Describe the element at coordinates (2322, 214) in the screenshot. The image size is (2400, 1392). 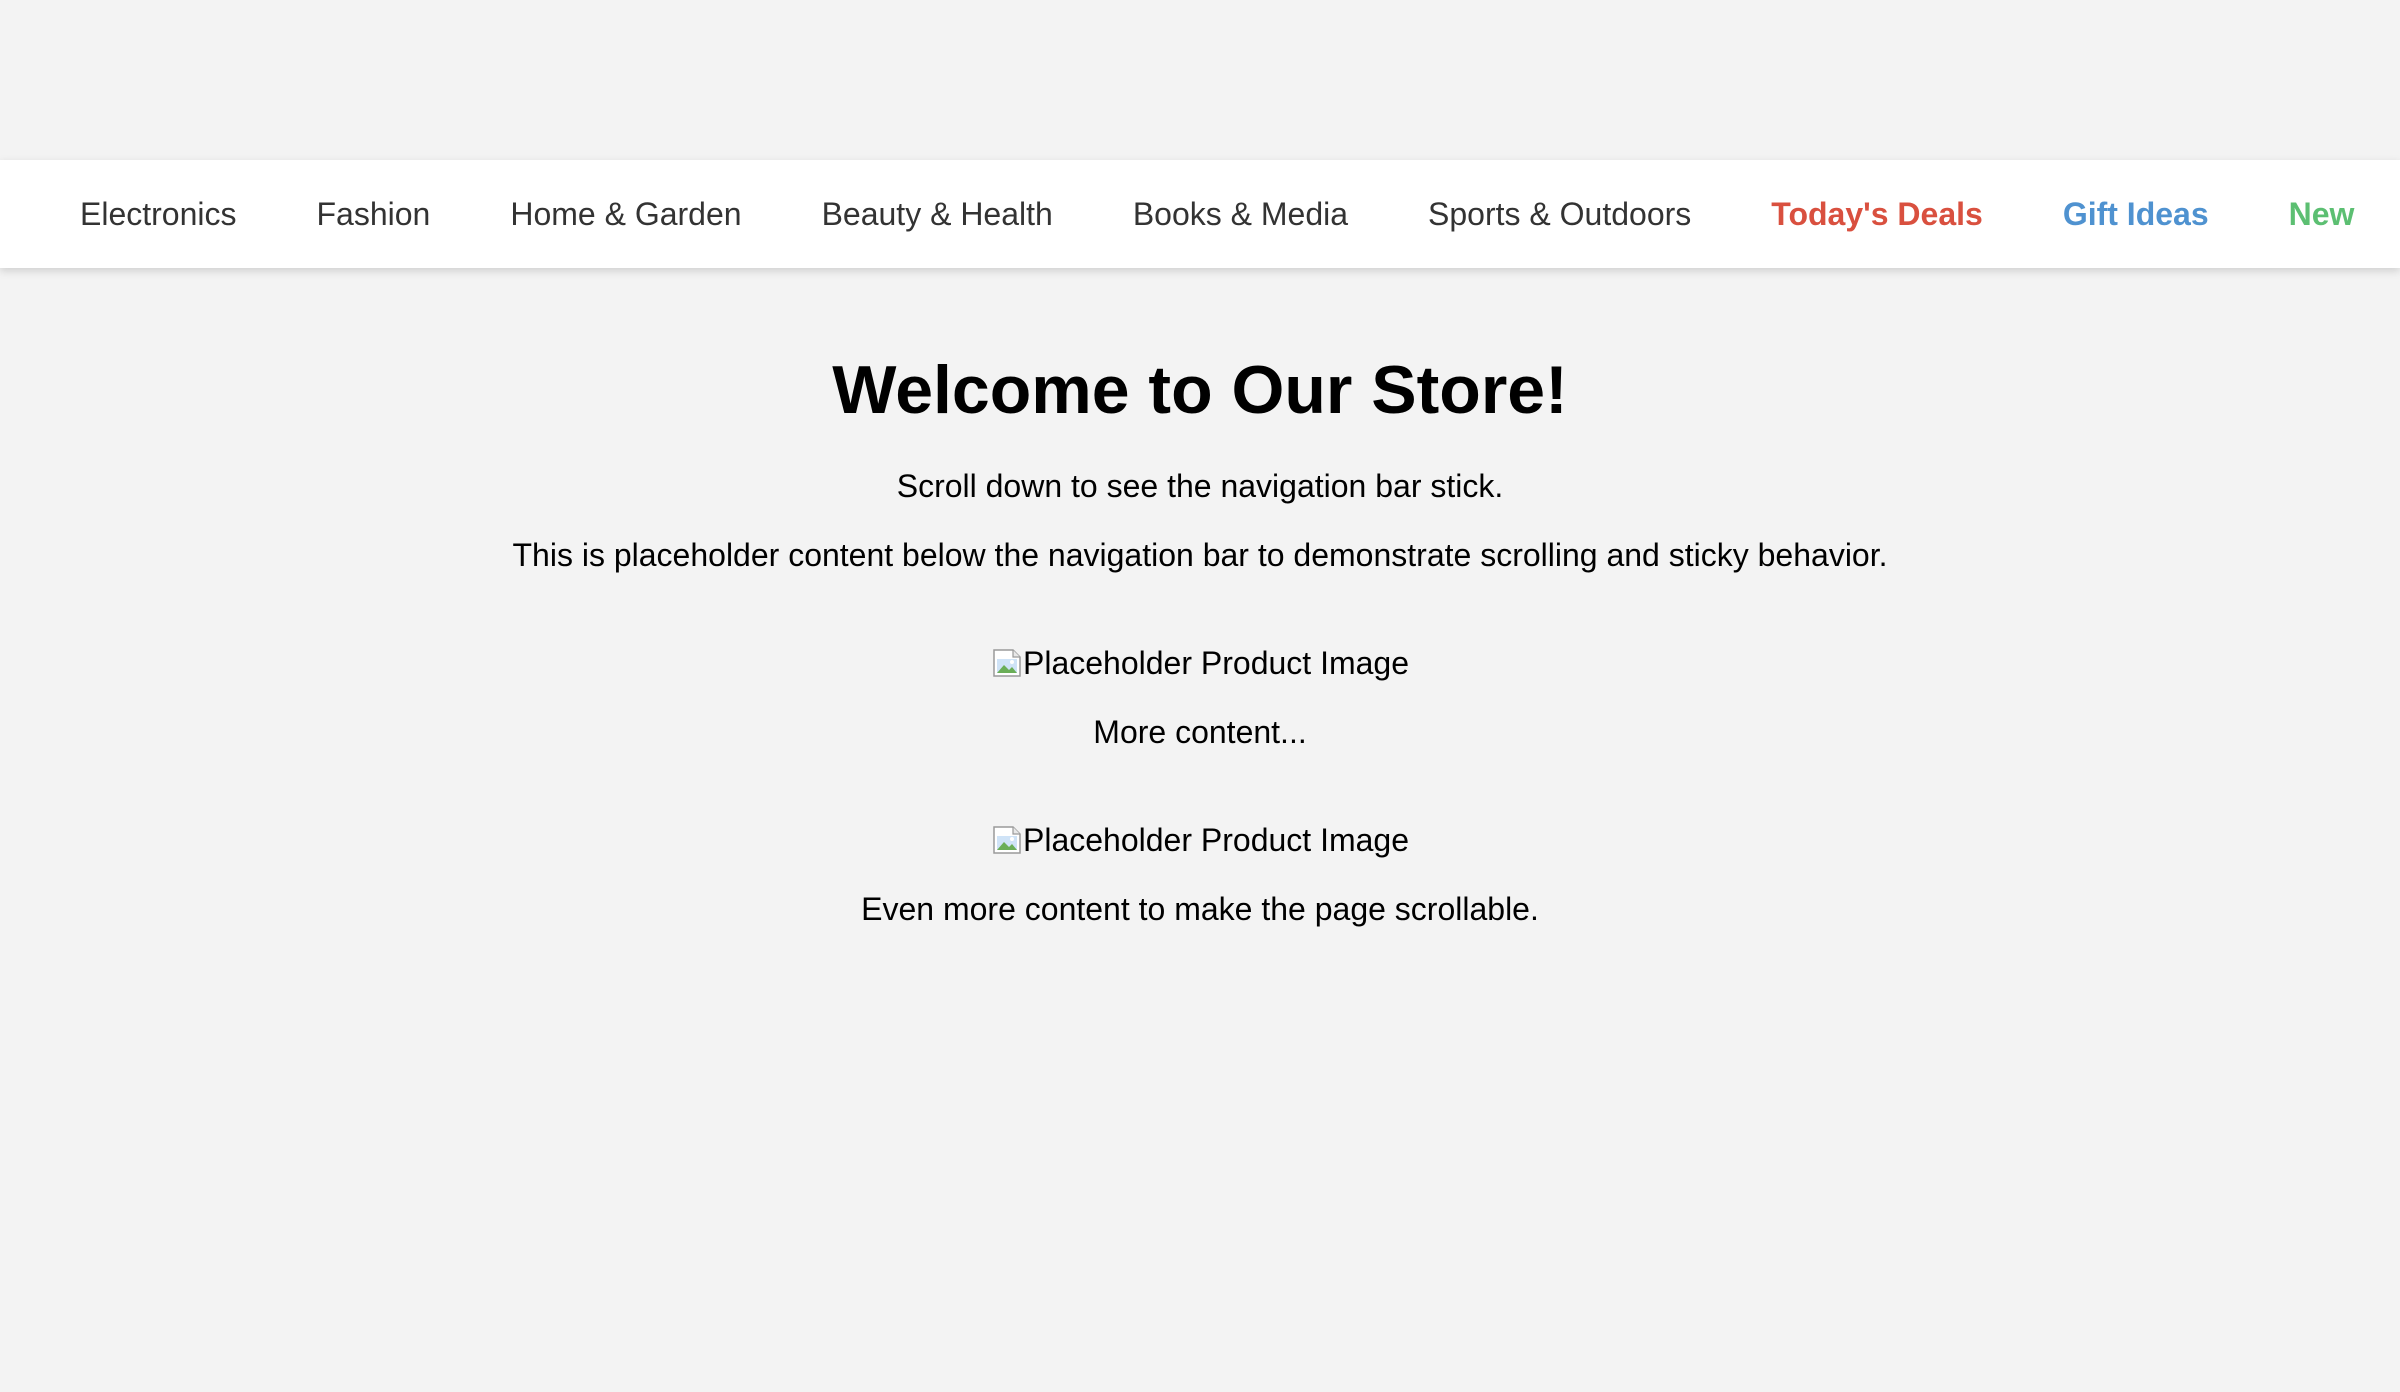
I see `nav-item-new: New` at that location.